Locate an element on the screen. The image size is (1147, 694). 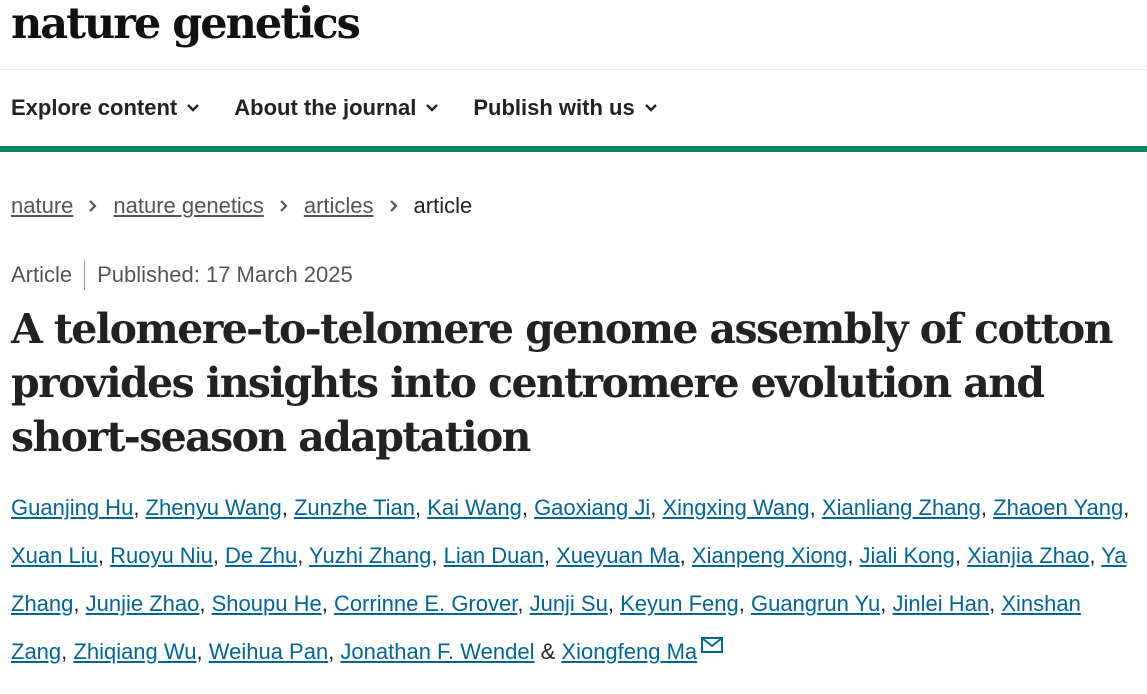
author-link: Zhaoen Yang is located at coordinates (1058, 507).